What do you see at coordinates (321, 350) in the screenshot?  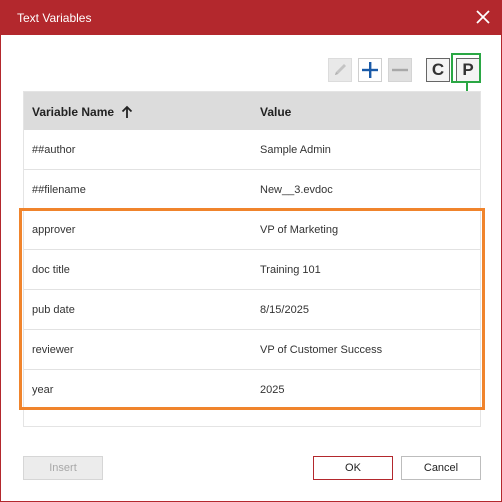 I see `variable-value-cell: VP of Customer Success` at bounding box center [321, 350].